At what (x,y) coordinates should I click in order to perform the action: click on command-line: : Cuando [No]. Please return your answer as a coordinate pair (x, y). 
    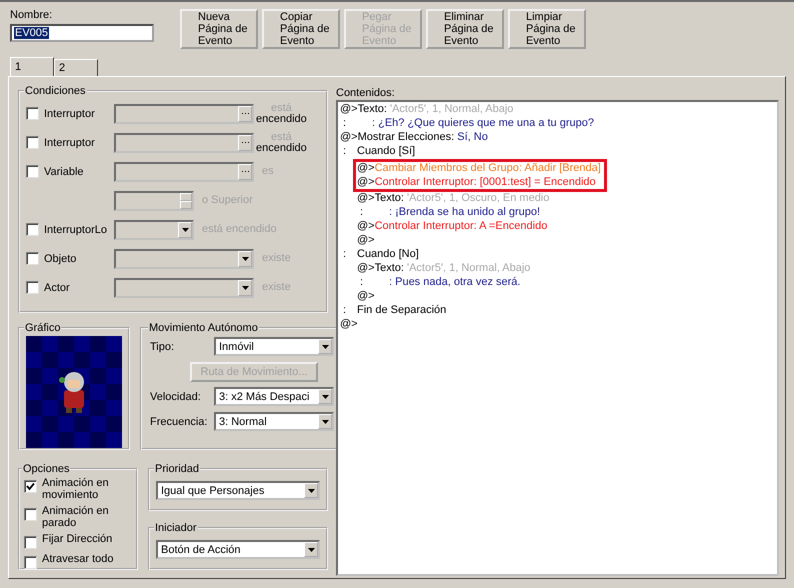
    Looking at the image, I should click on (557, 255).